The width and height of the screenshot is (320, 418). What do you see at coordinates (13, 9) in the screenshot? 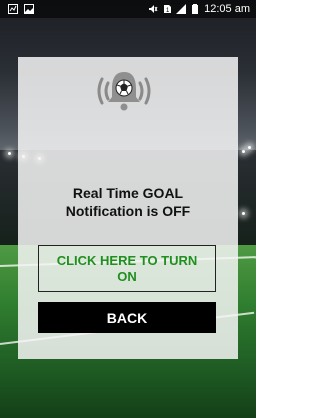
I see `notification-icon` at bounding box center [13, 9].